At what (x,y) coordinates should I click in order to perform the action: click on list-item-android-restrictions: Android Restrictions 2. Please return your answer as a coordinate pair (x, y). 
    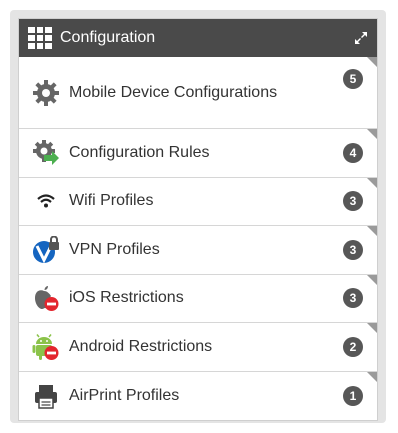
    Looking at the image, I should click on (198, 347).